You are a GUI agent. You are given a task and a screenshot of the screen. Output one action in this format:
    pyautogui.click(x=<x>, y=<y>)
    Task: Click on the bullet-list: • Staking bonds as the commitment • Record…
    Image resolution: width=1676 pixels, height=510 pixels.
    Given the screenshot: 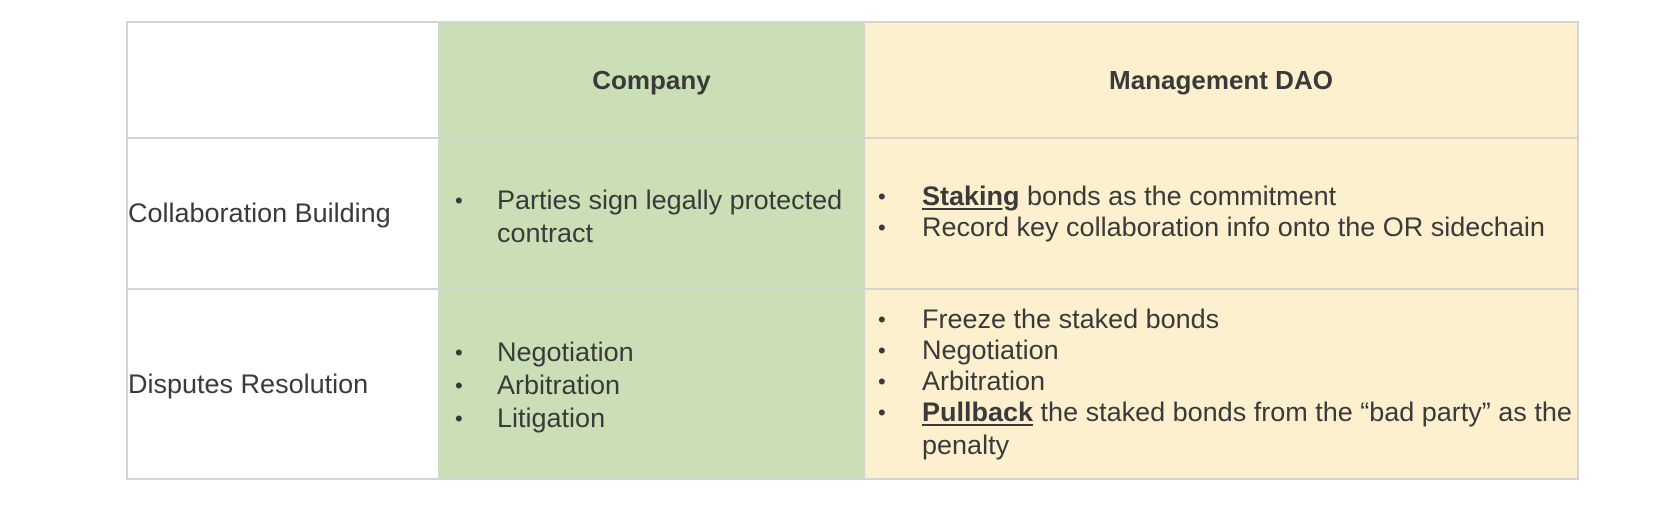 What is the action you would take?
    pyautogui.click(x=1221, y=212)
    